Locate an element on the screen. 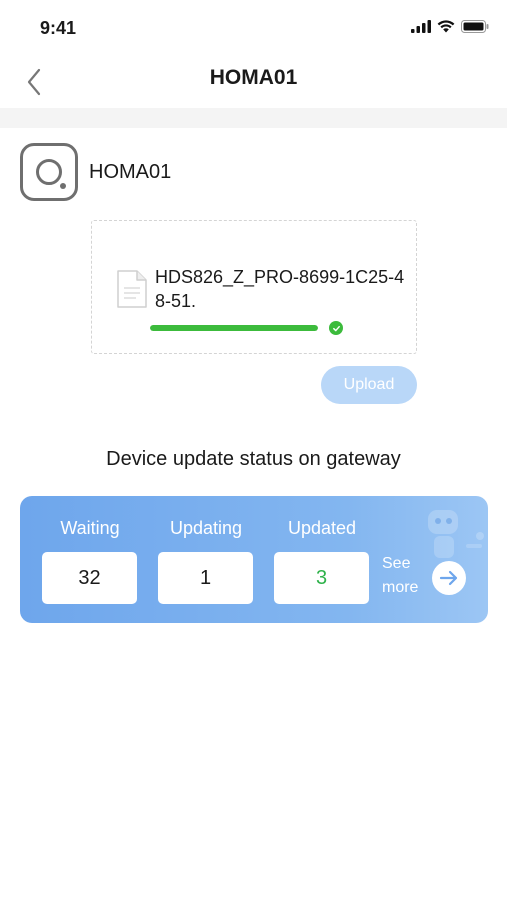 Image resolution: width=507 pixels, height=900 pixels. see-more-link: See more is located at coordinates (404, 576).